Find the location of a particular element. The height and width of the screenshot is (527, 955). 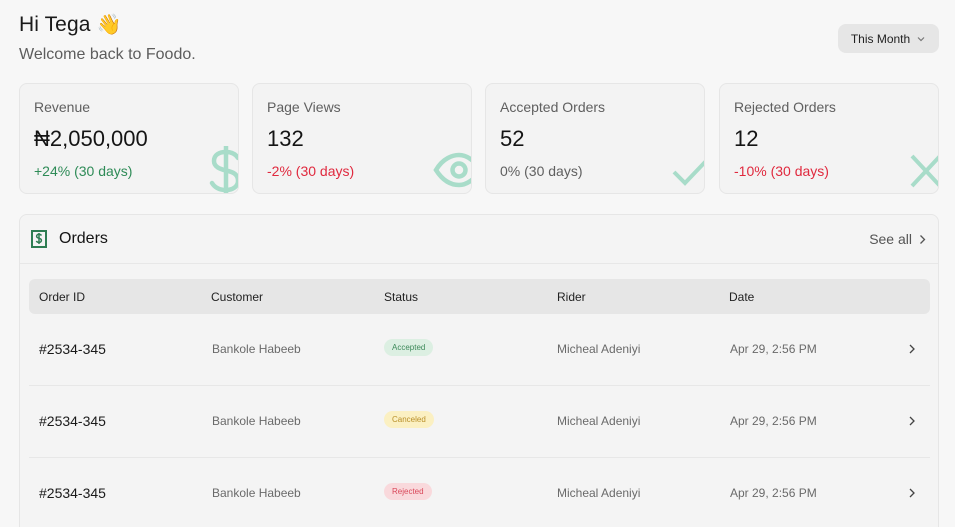

column-header-date: Date is located at coordinates (742, 297).